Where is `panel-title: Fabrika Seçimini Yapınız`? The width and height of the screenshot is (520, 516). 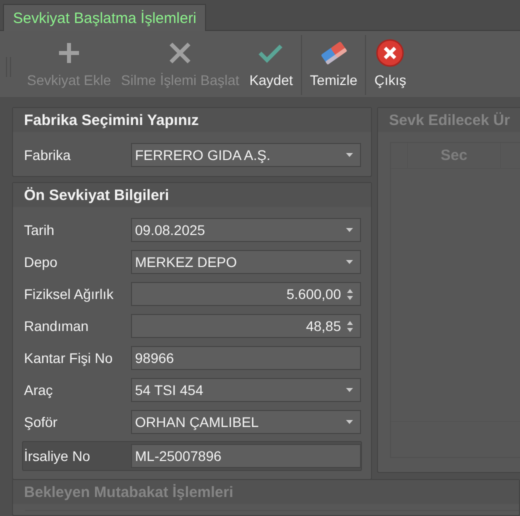
panel-title: Fabrika Seçimini Yapınız is located at coordinates (111, 120).